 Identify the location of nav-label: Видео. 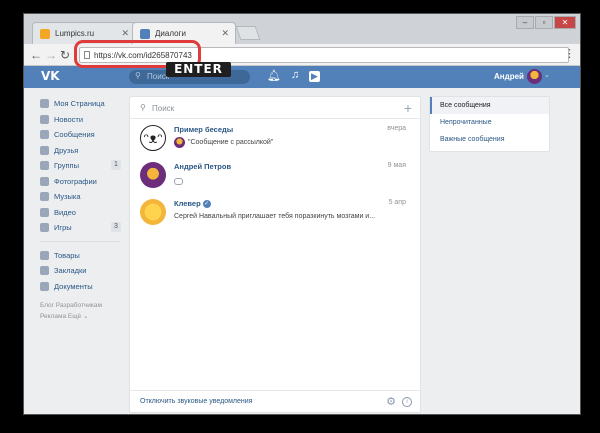
(65, 212).